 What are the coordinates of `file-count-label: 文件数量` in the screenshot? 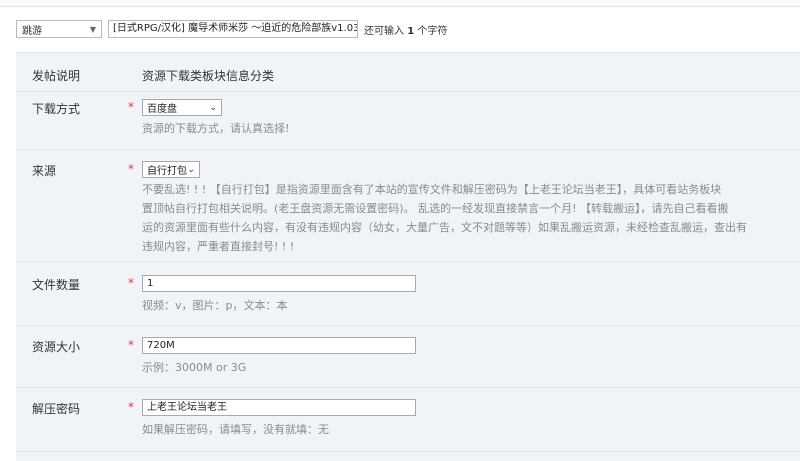 It's located at (56, 285).